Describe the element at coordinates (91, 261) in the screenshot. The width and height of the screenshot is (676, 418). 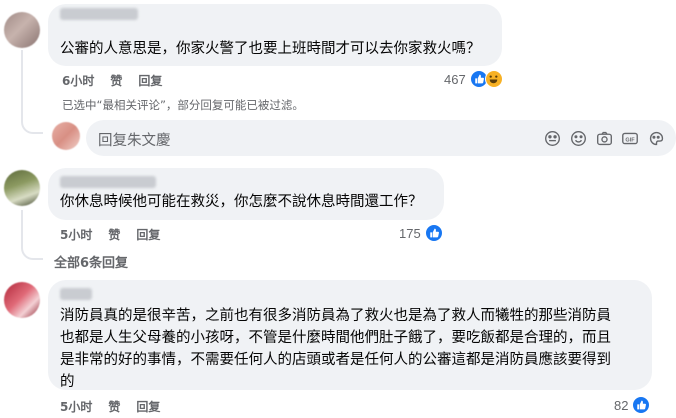
I see `view-replies-link: 全部6条回复` at that location.